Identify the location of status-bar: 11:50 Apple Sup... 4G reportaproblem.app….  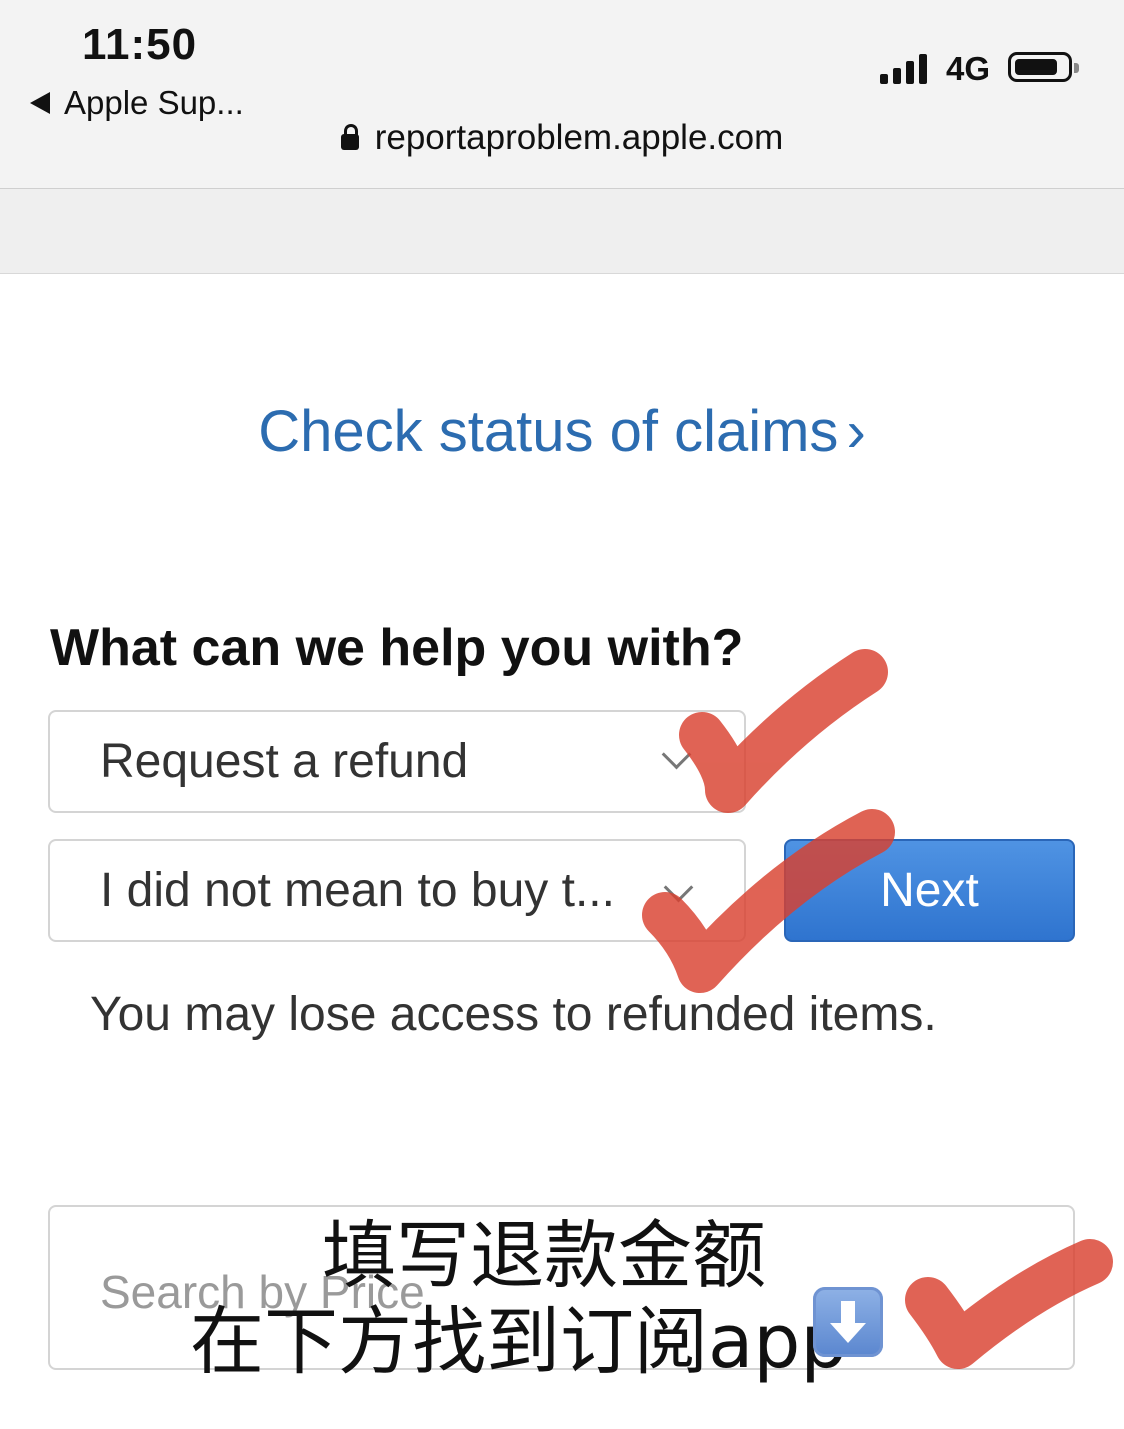
(562, 94).